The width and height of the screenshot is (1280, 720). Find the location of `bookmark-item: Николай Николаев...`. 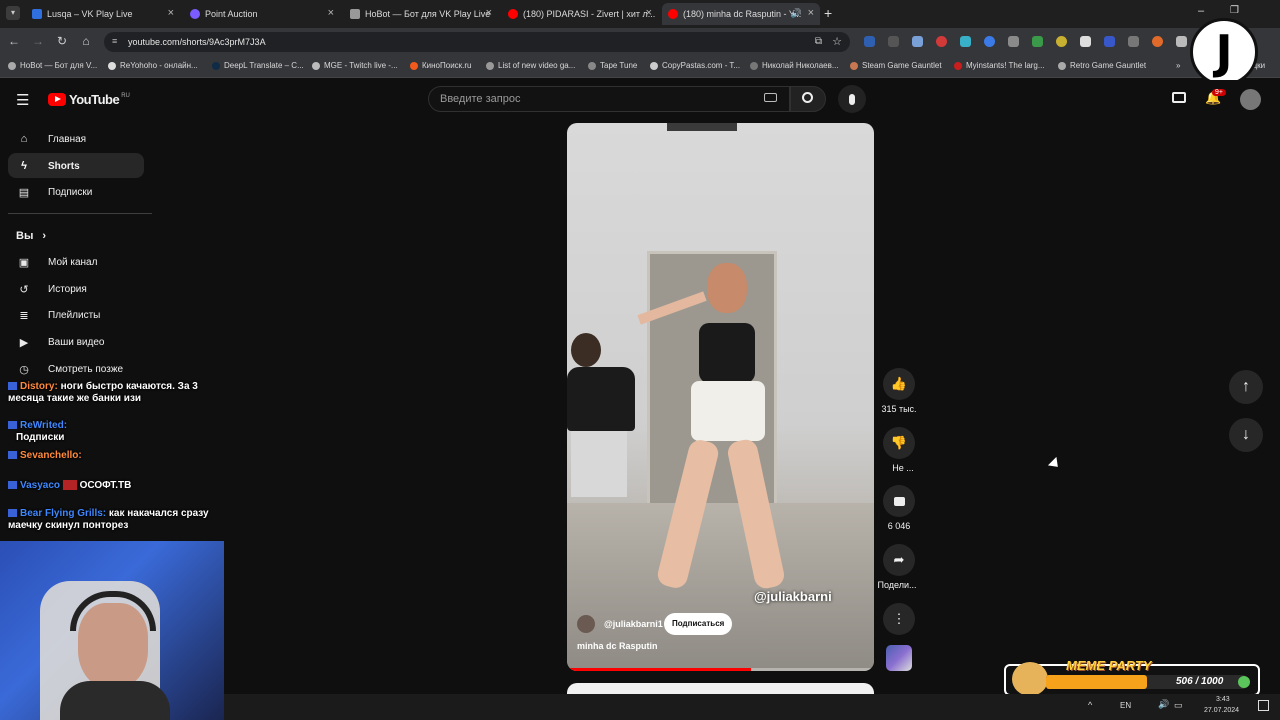

bookmark-item: Николай Николаев... is located at coordinates (794, 65).